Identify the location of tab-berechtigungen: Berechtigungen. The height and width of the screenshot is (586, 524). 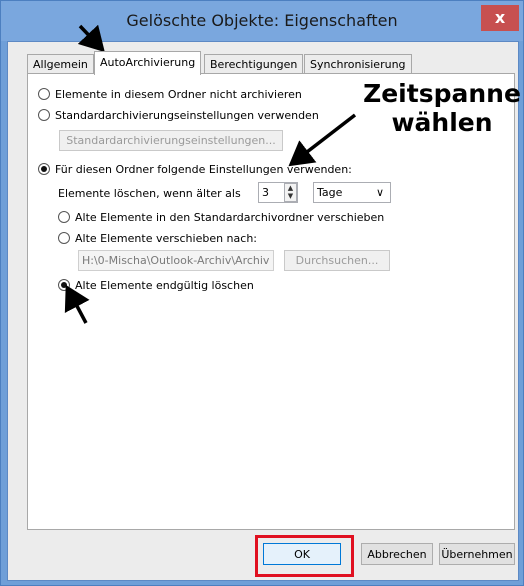
(254, 64).